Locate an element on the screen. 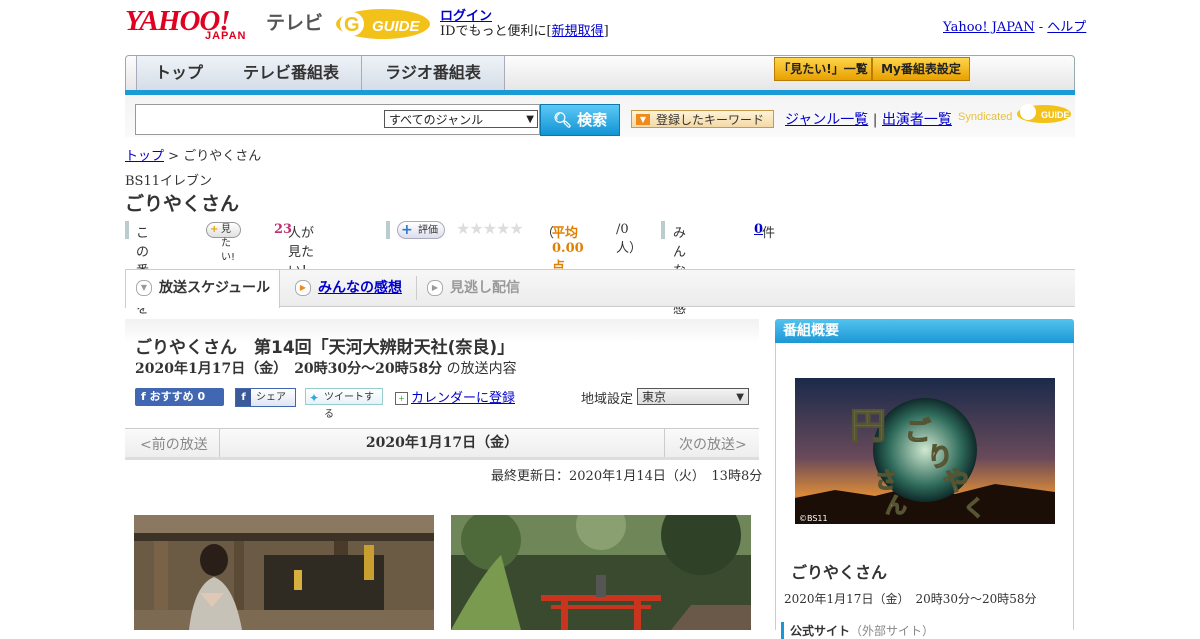 This screenshot has height=639, width=1200. twitter-bird-icon: ✦ is located at coordinates (314, 398).